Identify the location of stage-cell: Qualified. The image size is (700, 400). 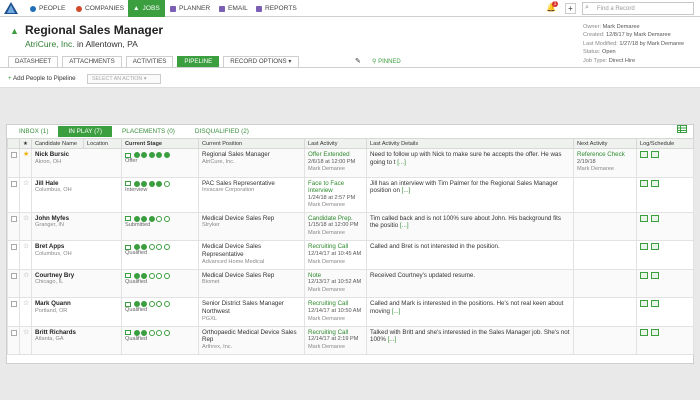
(160, 283).